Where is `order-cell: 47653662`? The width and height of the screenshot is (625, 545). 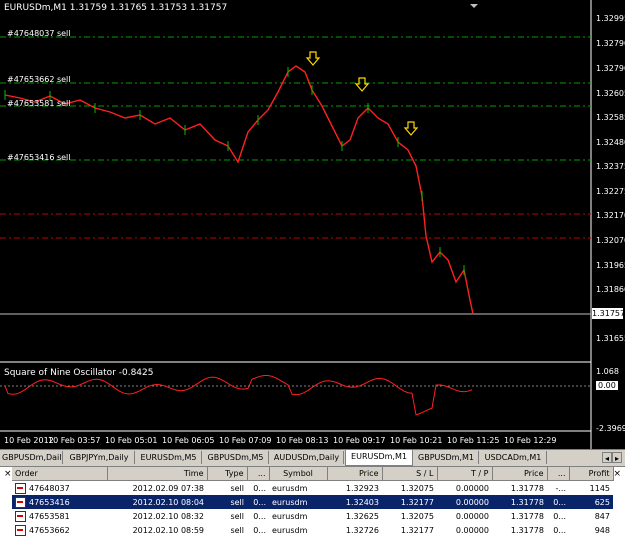 order-cell: 47653662 is located at coordinates (59, 530).